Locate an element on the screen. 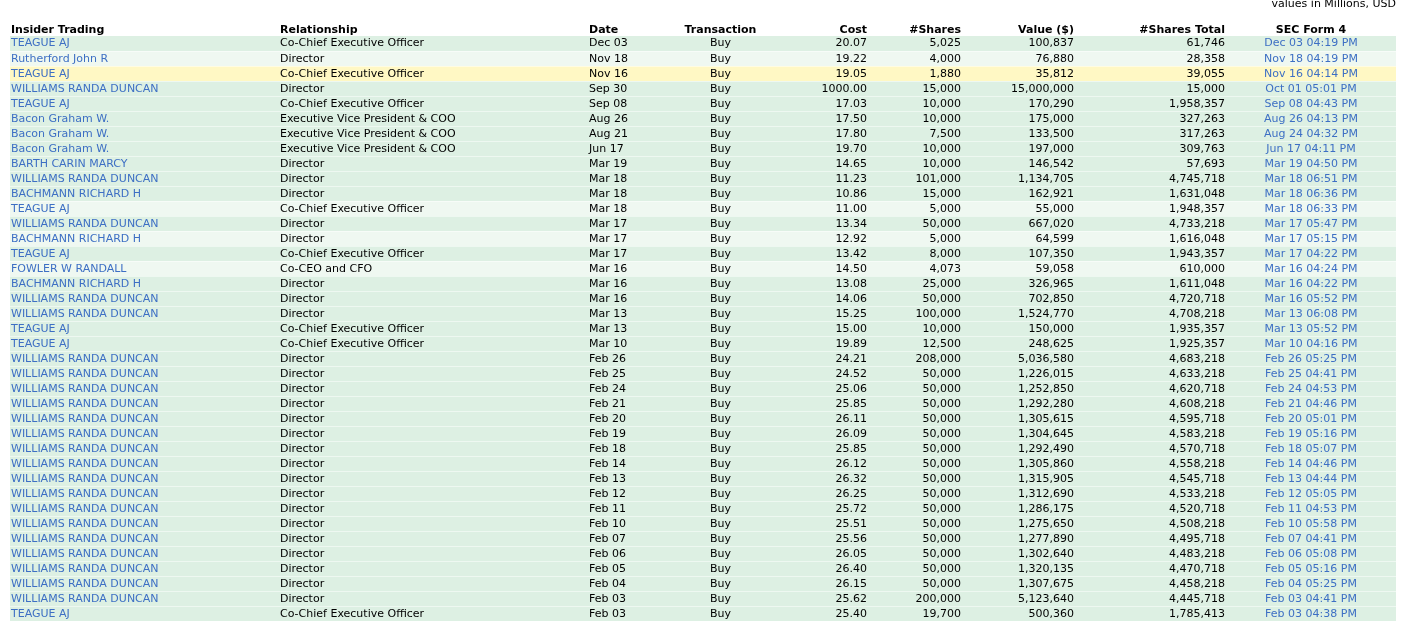 Image resolution: width=1406 pixels, height=635 pixels. cost-cell-text: 25.40 is located at coordinates (850, 613).